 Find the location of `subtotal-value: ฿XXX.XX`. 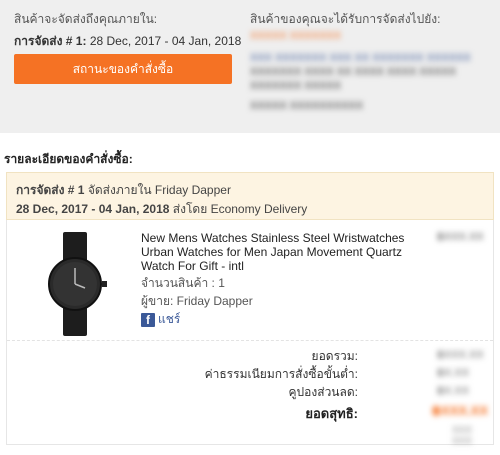

subtotal-value: ฿XXX.XX is located at coordinates (460, 355).